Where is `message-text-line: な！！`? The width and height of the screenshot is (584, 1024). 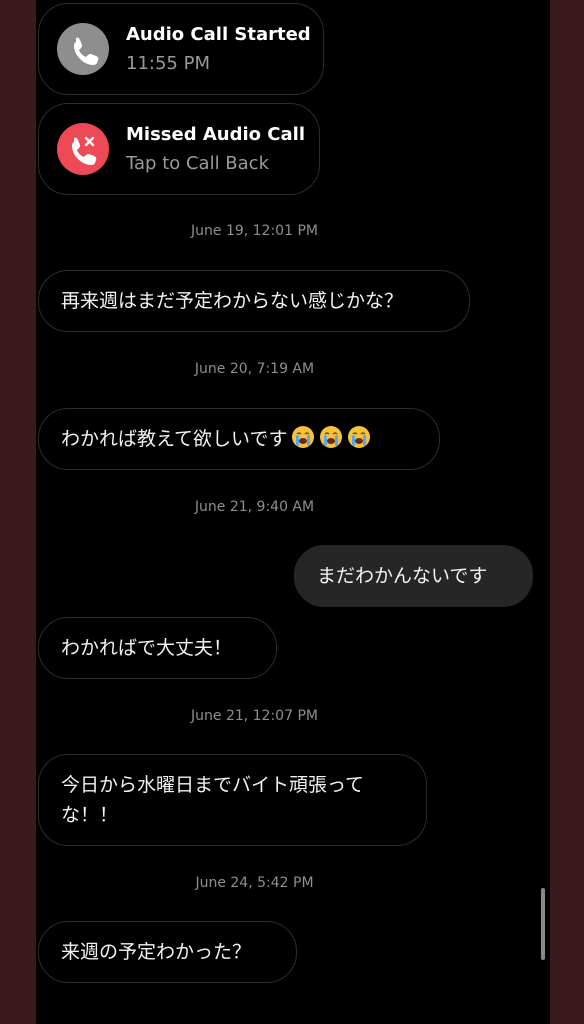
message-text-line: な！！ is located at coordinates (90, 815).